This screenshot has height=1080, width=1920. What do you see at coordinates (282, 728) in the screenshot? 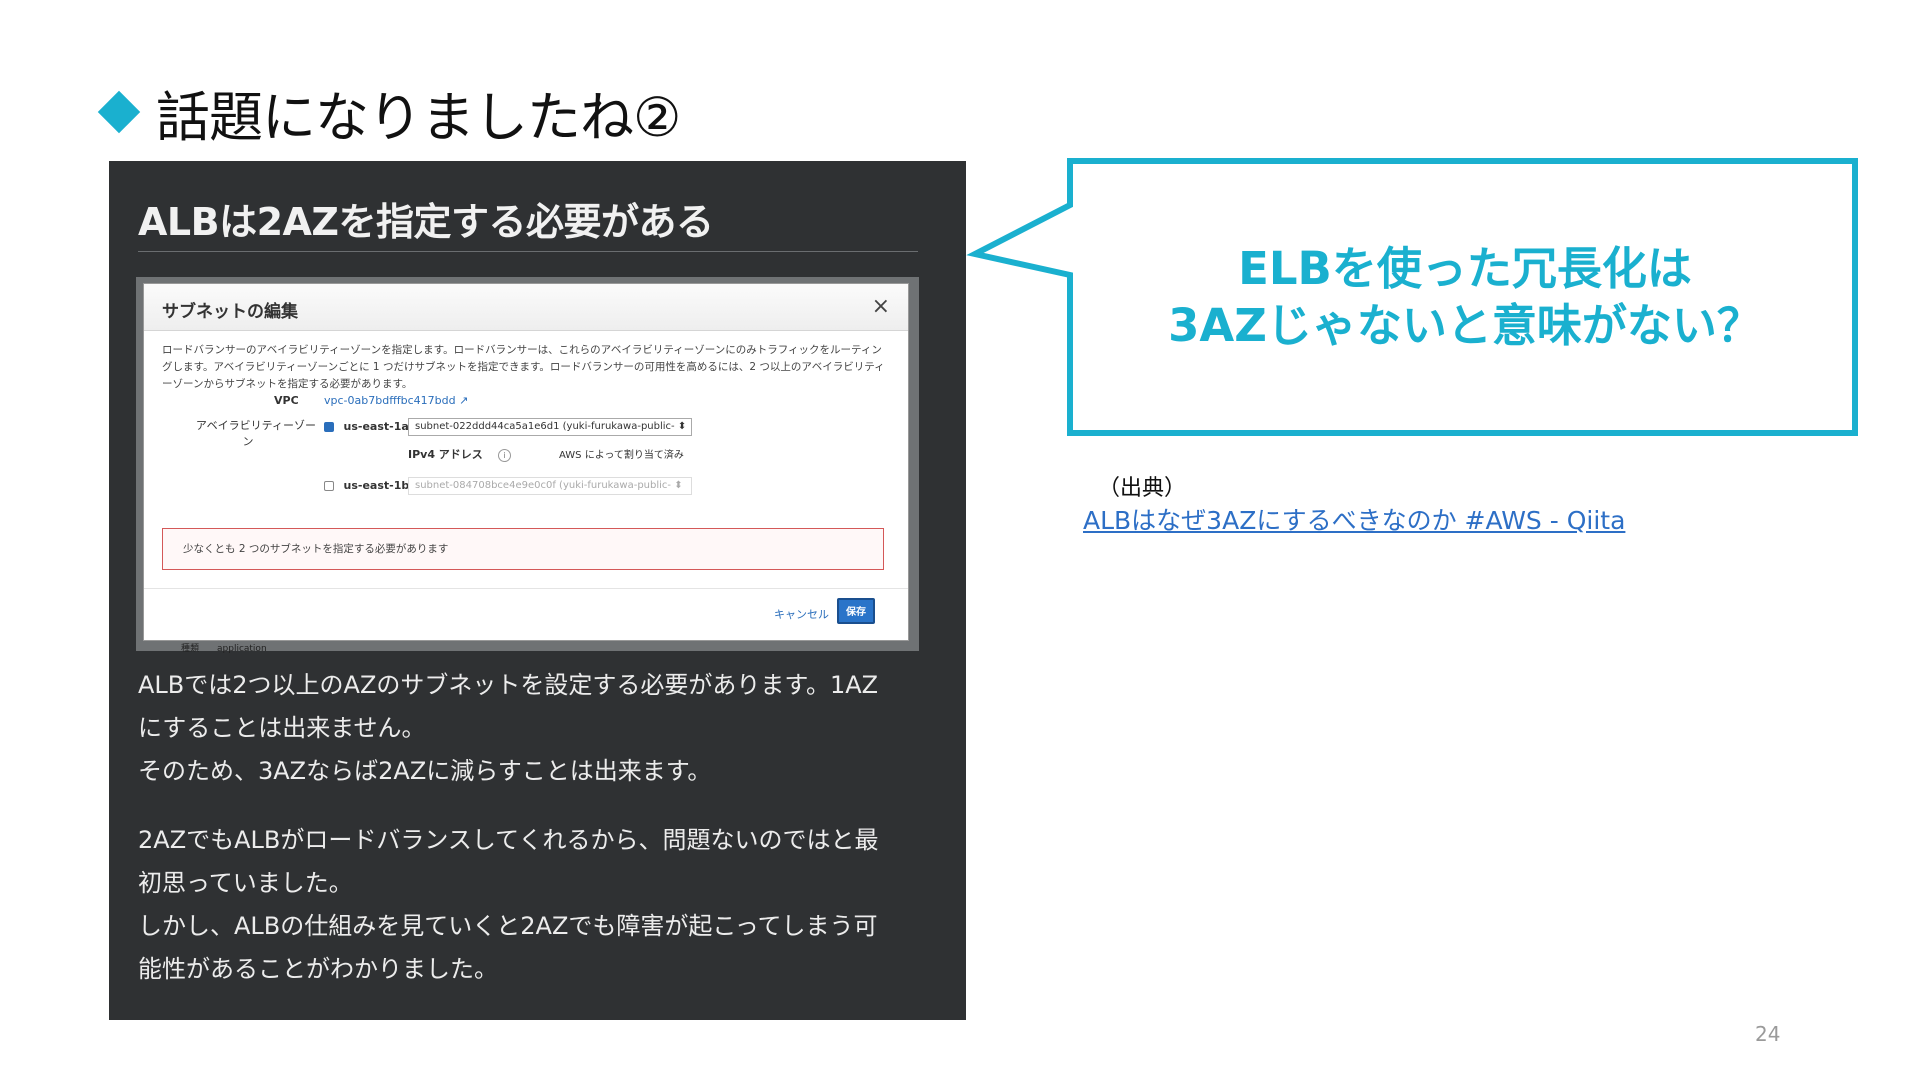
I see `paragraph-1-line: にすることは出来ません。` at bounding box center [282, 728].